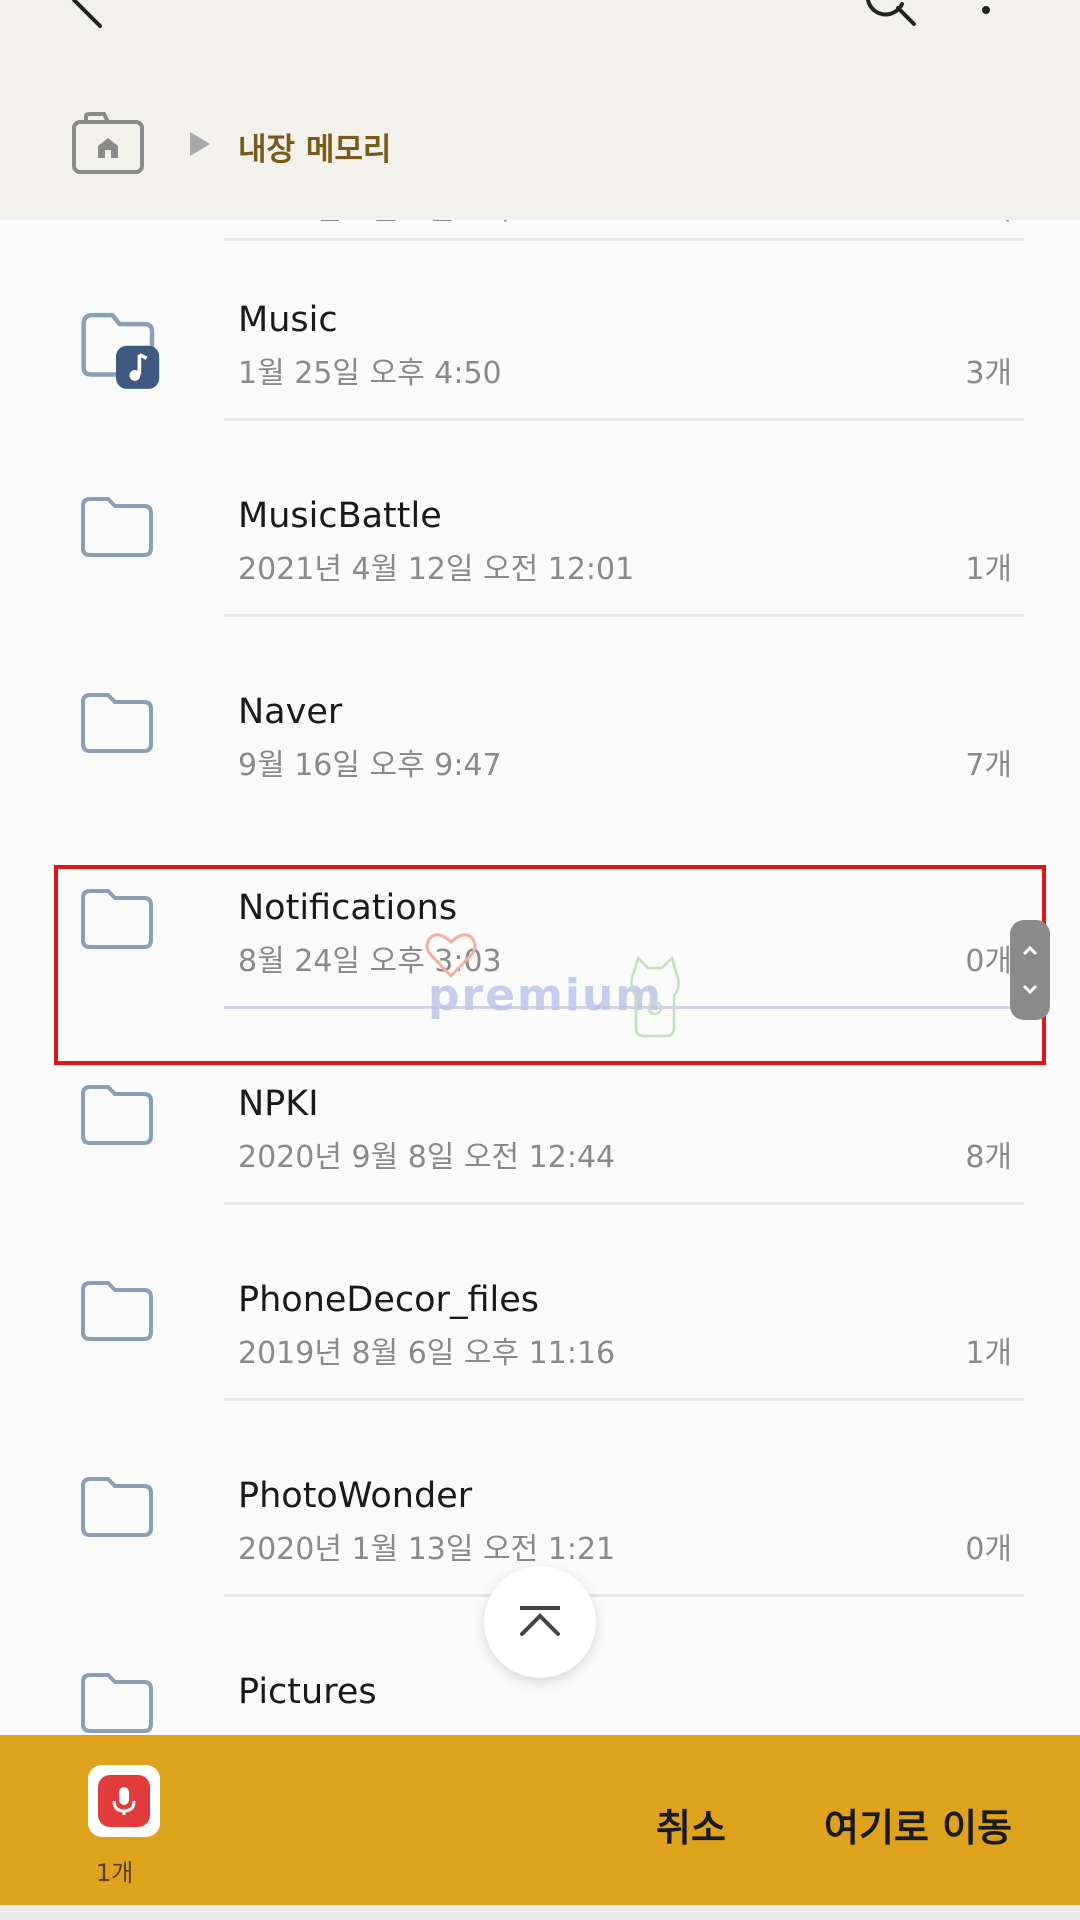 This screenshot has width=1080, height=1920. What do you see at coordinates (90, 20) in the screenshot?
I see `back-arrow-icon` at bounding box center [90, 20].